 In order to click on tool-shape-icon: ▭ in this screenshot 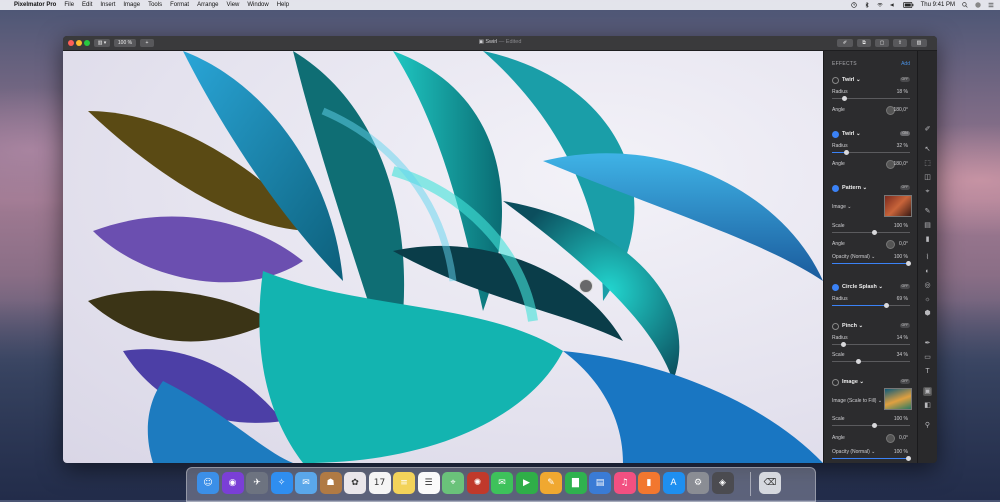, I will do `click(927, 357)`.